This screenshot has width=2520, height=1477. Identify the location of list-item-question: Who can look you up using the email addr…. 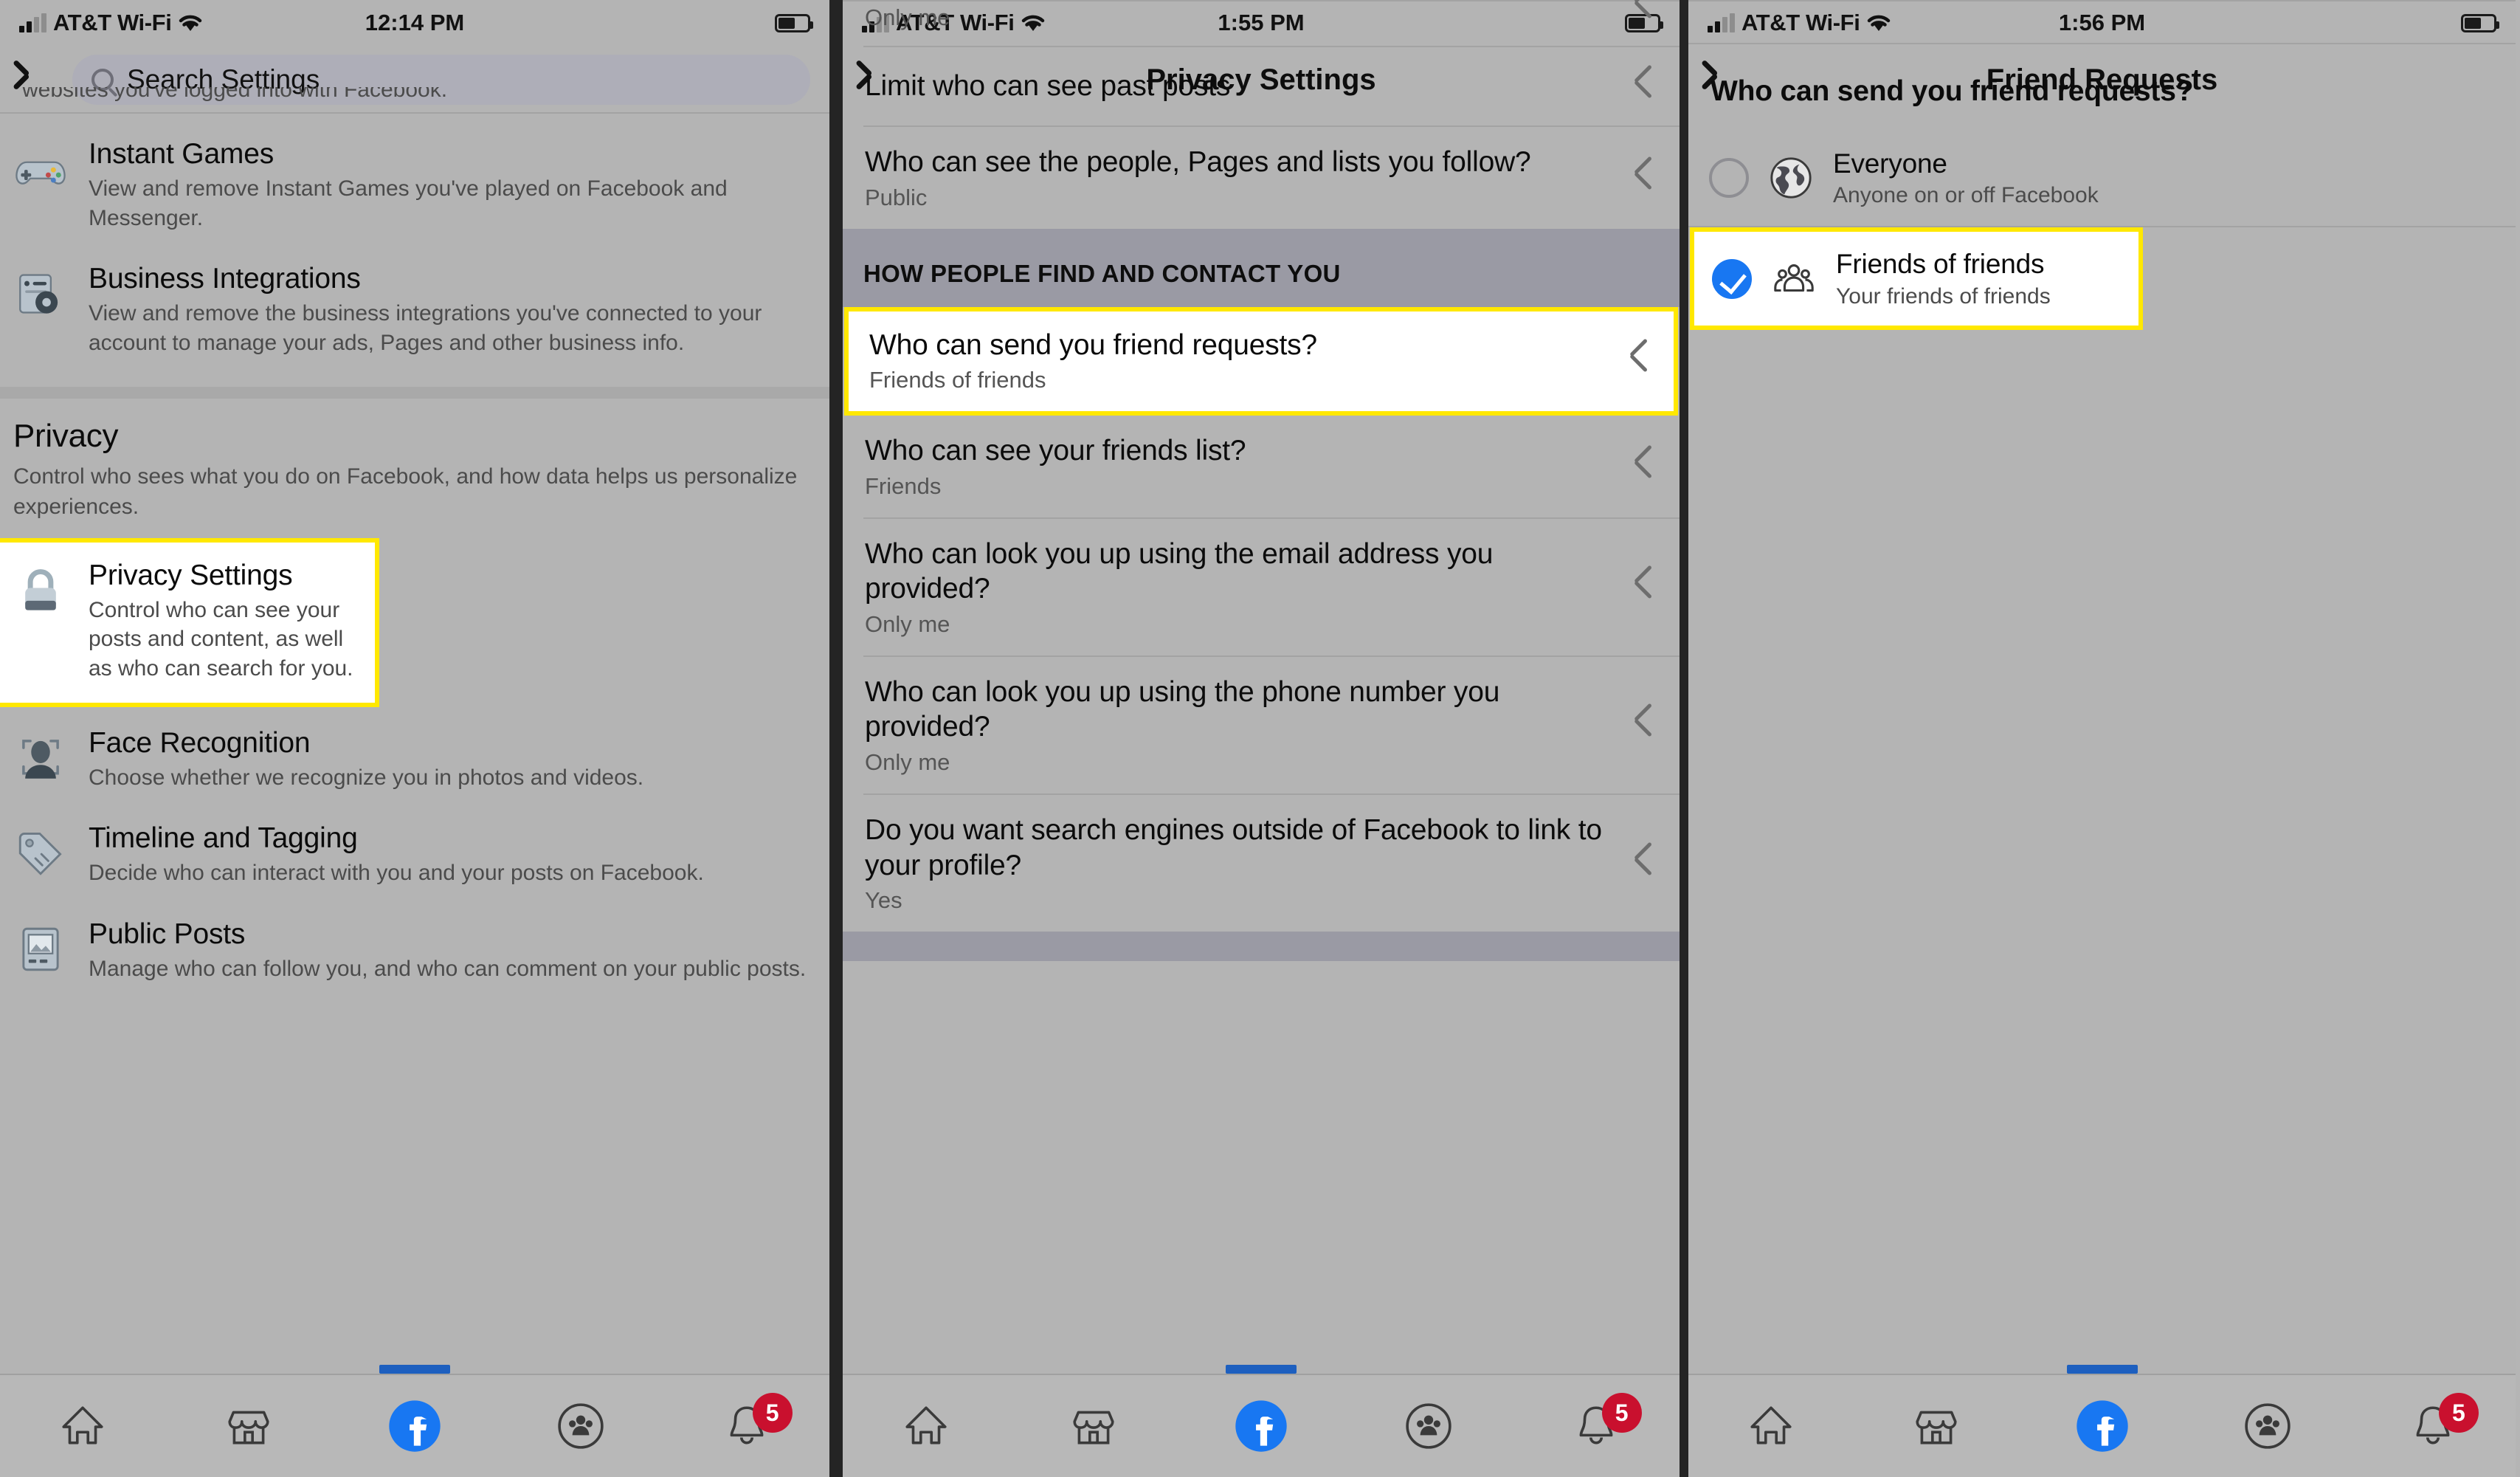
(1180, 571).